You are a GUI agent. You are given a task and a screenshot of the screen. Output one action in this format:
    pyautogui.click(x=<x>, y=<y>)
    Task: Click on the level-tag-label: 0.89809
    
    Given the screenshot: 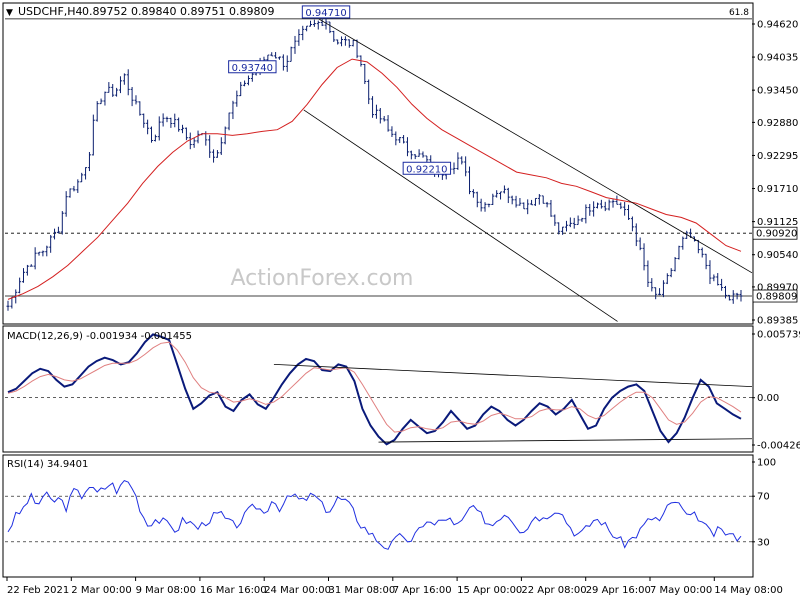 What is the action you would take?
    pyautogui.click(x=776, y=297)
    